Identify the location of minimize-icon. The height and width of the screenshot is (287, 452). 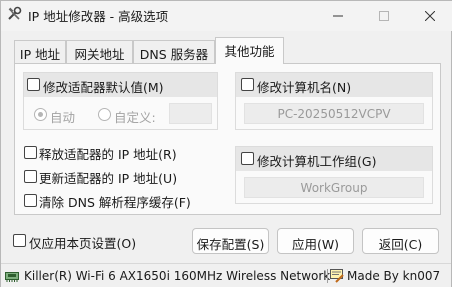
(338, 16).